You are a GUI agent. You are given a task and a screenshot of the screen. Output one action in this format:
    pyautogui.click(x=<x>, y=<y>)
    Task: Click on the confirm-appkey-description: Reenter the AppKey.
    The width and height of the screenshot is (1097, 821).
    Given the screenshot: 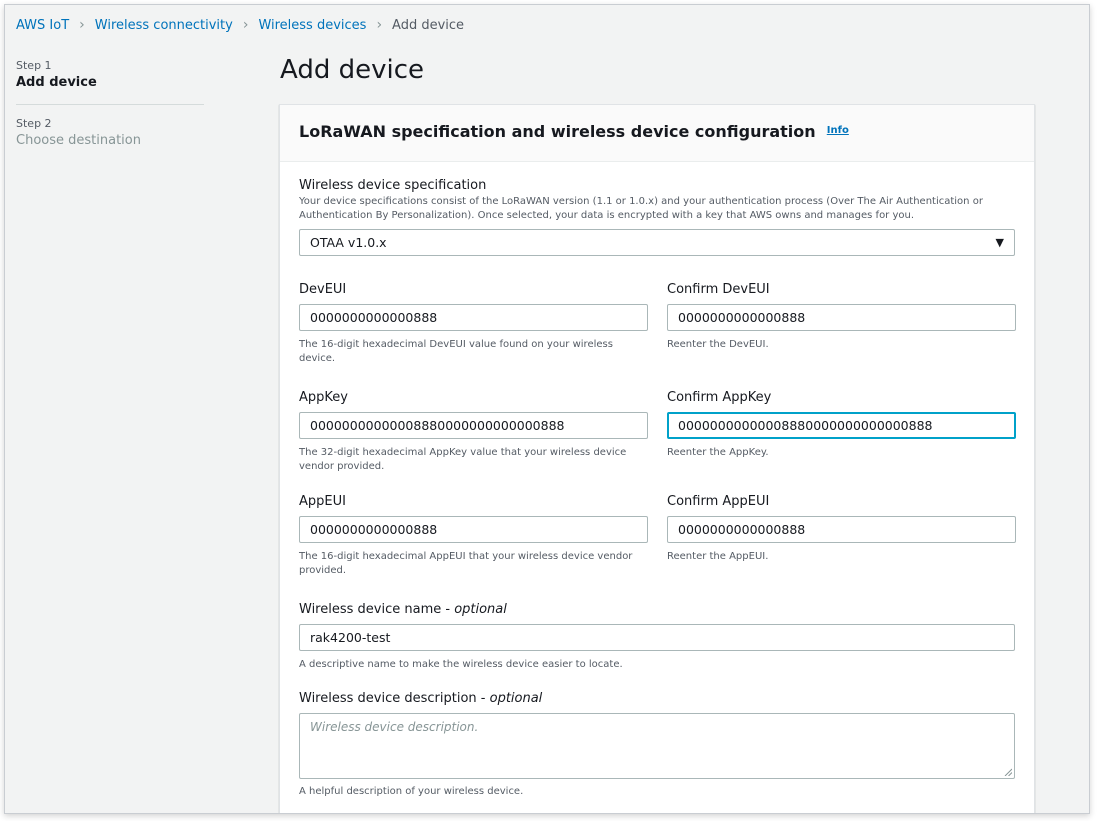 What is the action you would take?
    pyautogui.click(x=718, y=452)
    